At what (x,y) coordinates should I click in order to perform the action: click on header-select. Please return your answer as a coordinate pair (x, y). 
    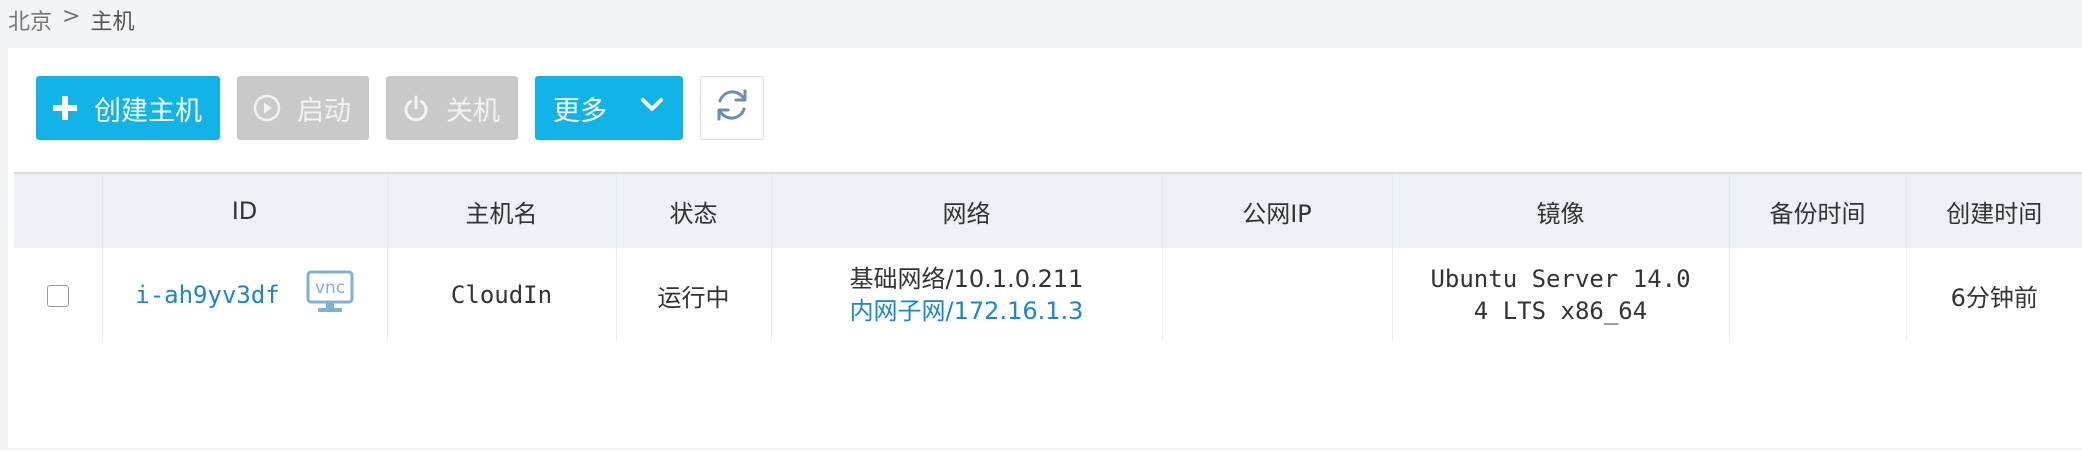
    Looking at the image, I should click on (58, 210).